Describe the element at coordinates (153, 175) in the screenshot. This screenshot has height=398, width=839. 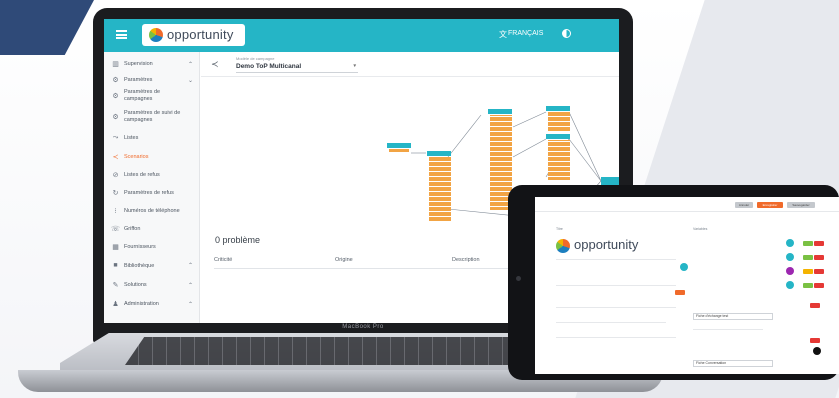
I see `sidebar-item-refusal-lists: ⊘ Listes de refus` at that location.